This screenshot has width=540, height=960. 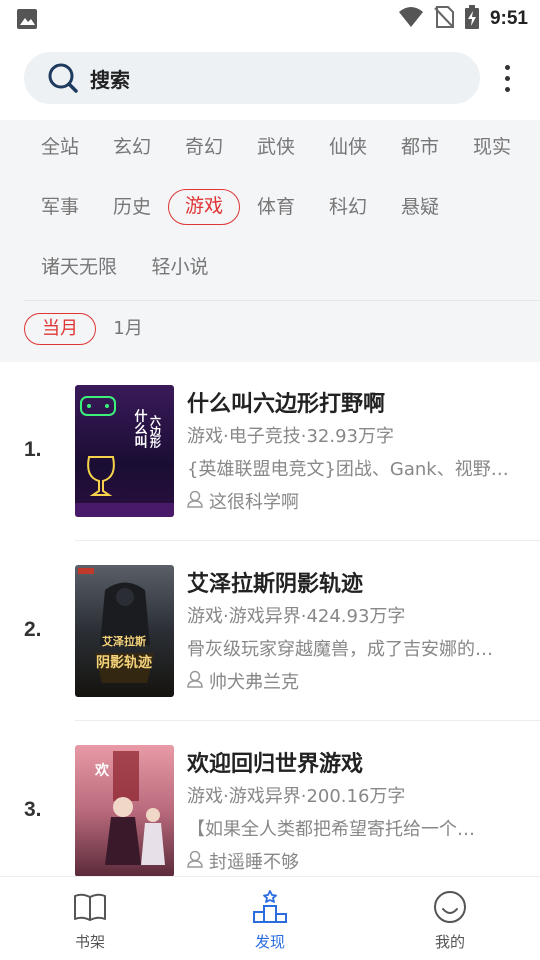 I want to click on category-xuanyi: 悬疑, so click(x=420, y=207).